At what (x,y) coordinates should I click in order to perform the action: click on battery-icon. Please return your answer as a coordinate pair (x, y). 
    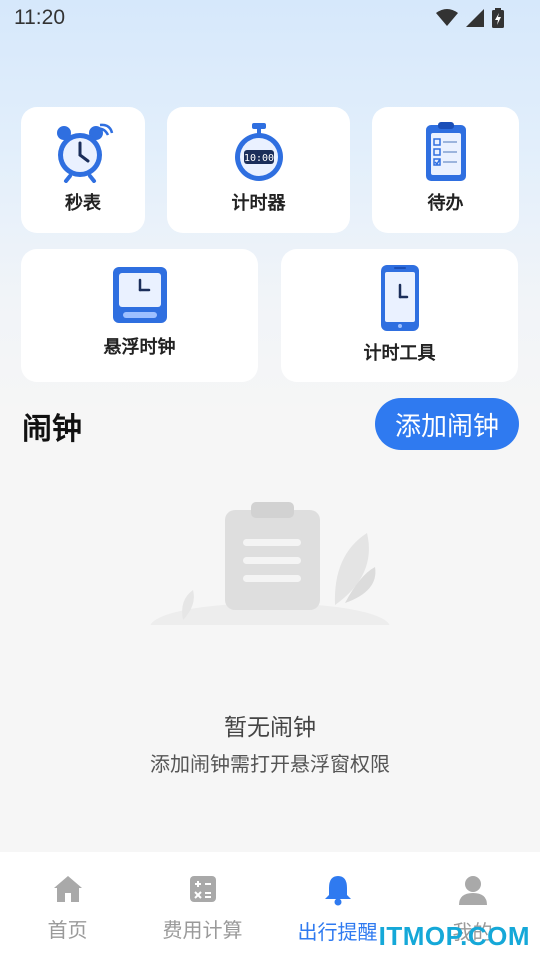
    Looking at the image, I should click on (498, 18).